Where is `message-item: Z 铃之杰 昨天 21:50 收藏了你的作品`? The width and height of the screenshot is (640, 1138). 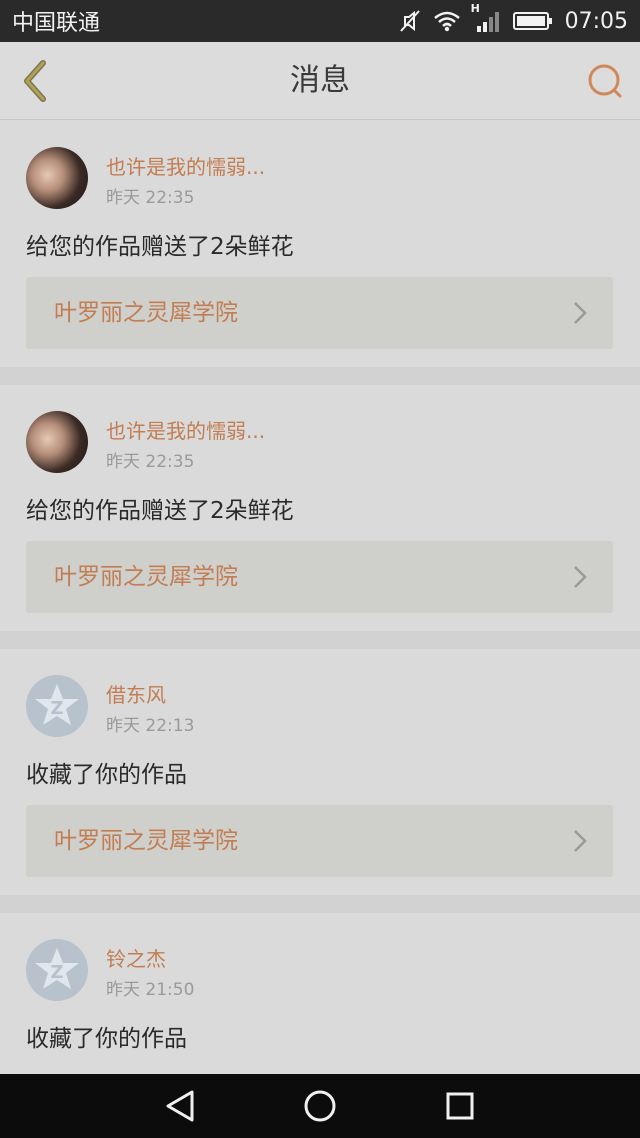
message-item: Z 铃之杰 昨天 21:50 收藏了你的作品 is located at coordinates (320, 993).